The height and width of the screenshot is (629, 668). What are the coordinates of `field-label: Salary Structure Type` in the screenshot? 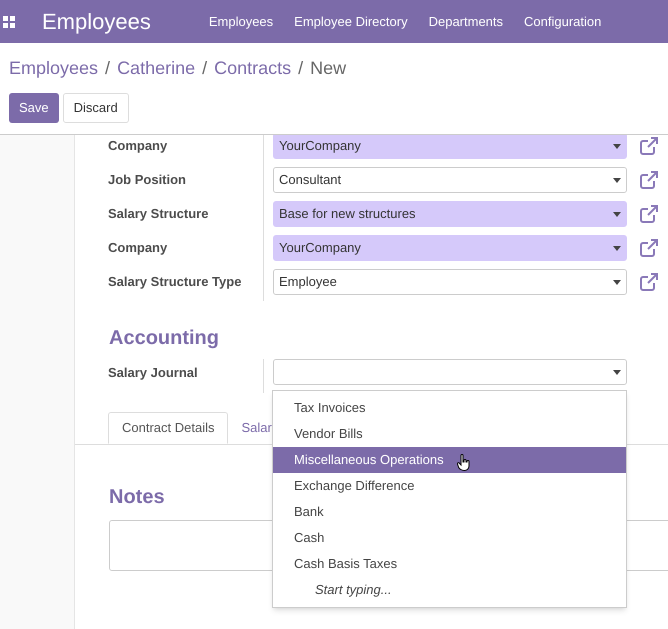 It's located at (175, 282).